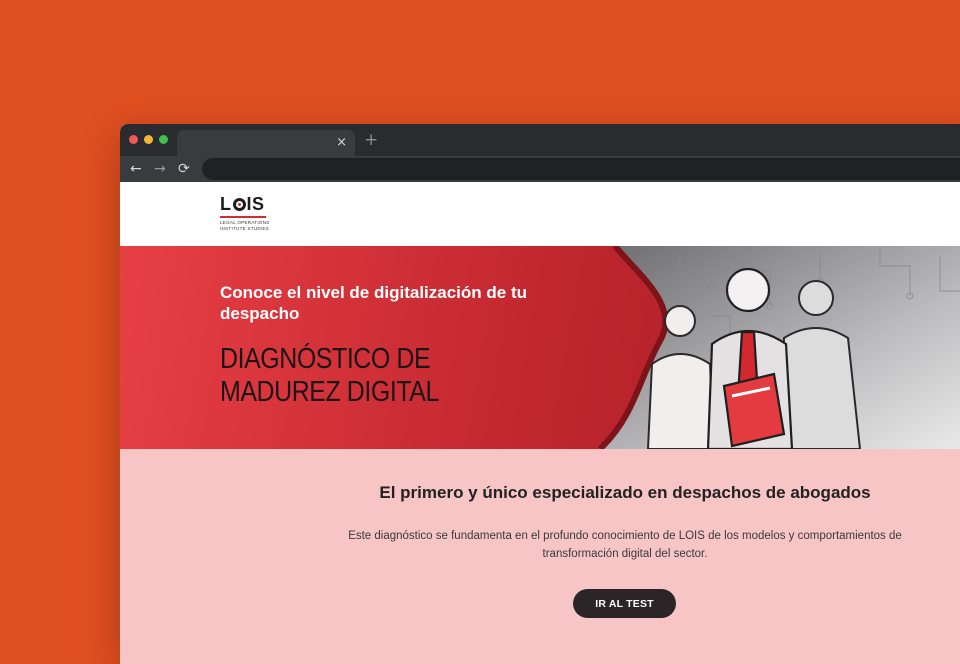  I want to click on hero-title: DIAGNÓSTICO DE MADUREZ DIGITAL, so click(329, 375).